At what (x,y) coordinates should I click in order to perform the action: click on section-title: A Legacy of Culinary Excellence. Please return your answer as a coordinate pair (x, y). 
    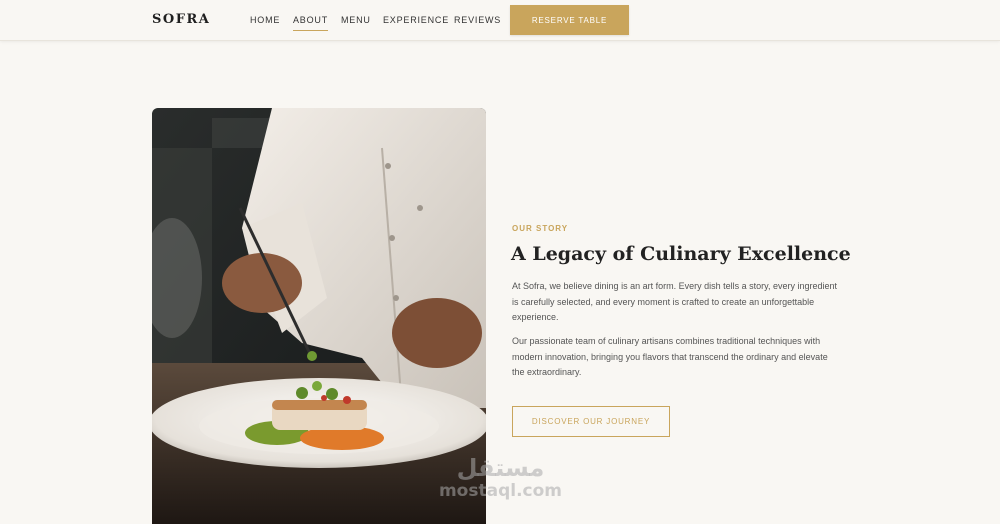
    Looking at the image, I should click on (681, 254).